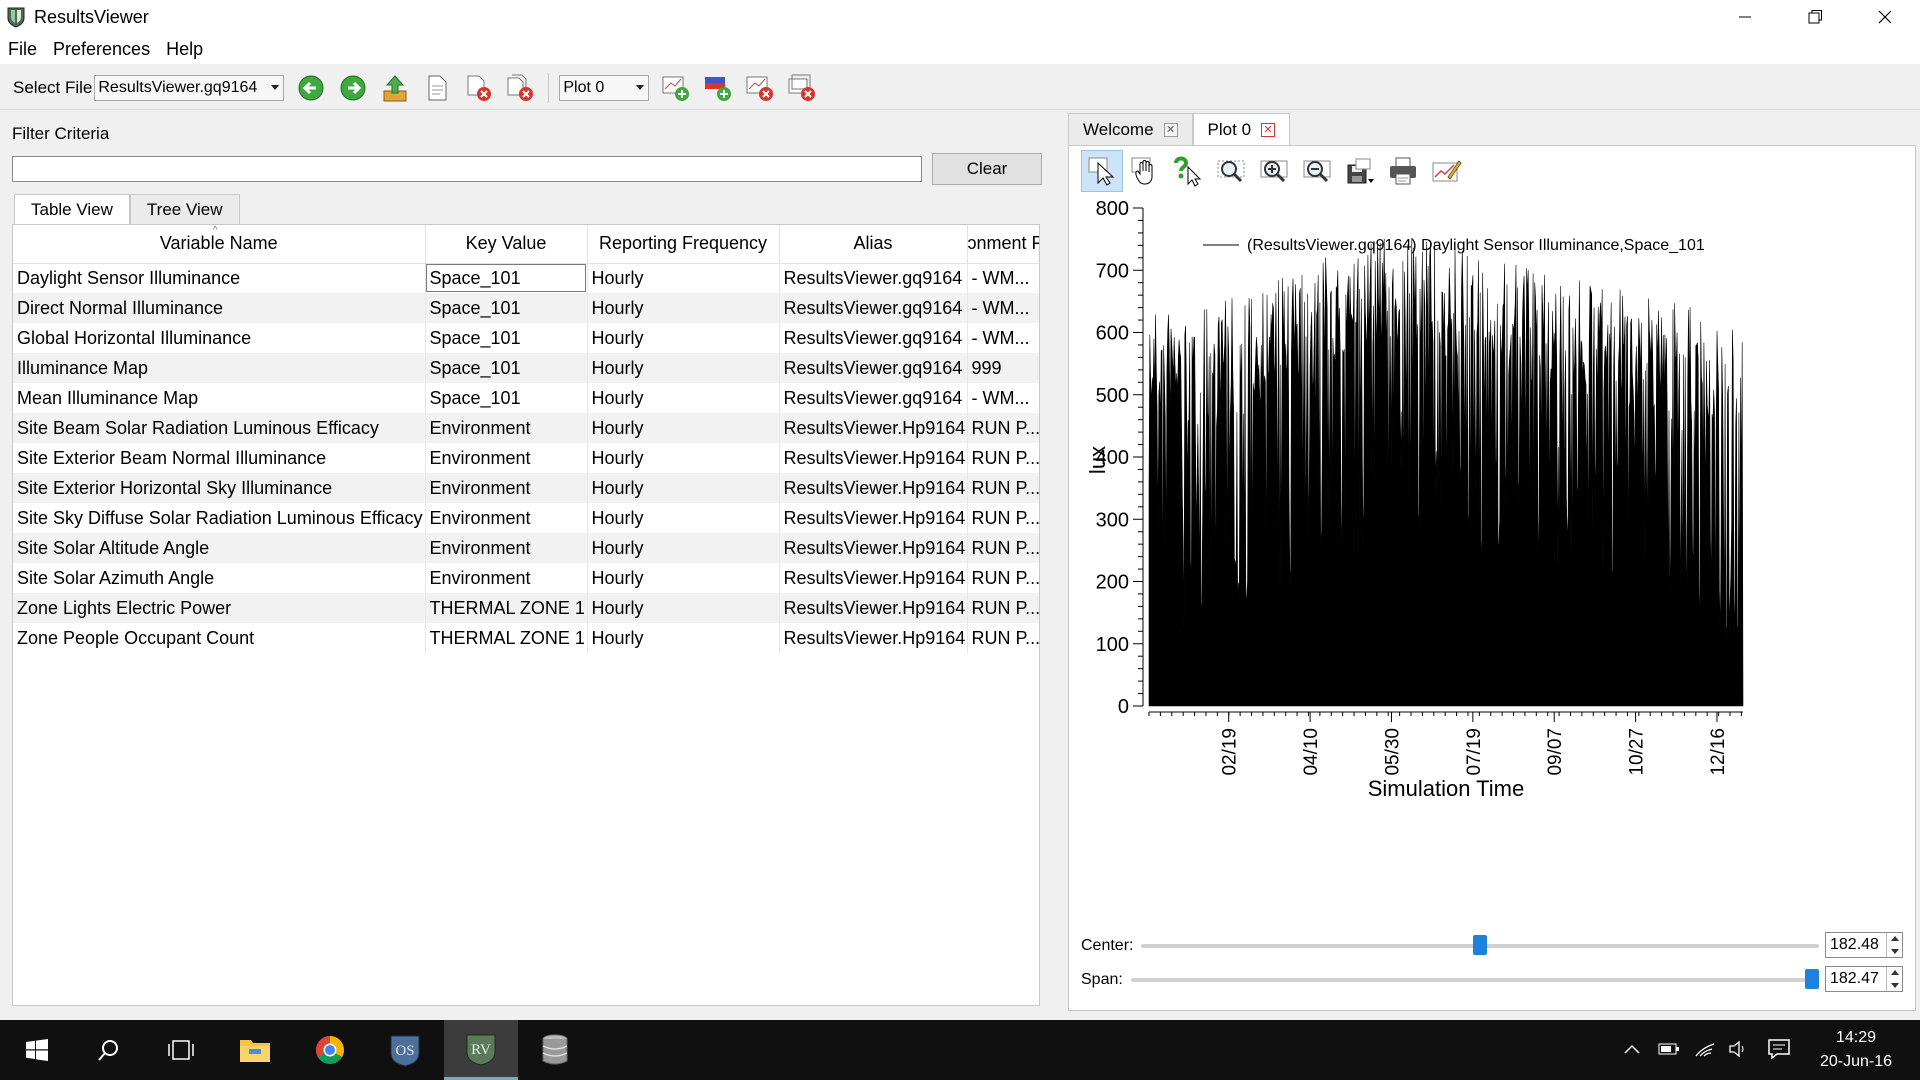  I want to click on network-button, so click(1705, 1049).